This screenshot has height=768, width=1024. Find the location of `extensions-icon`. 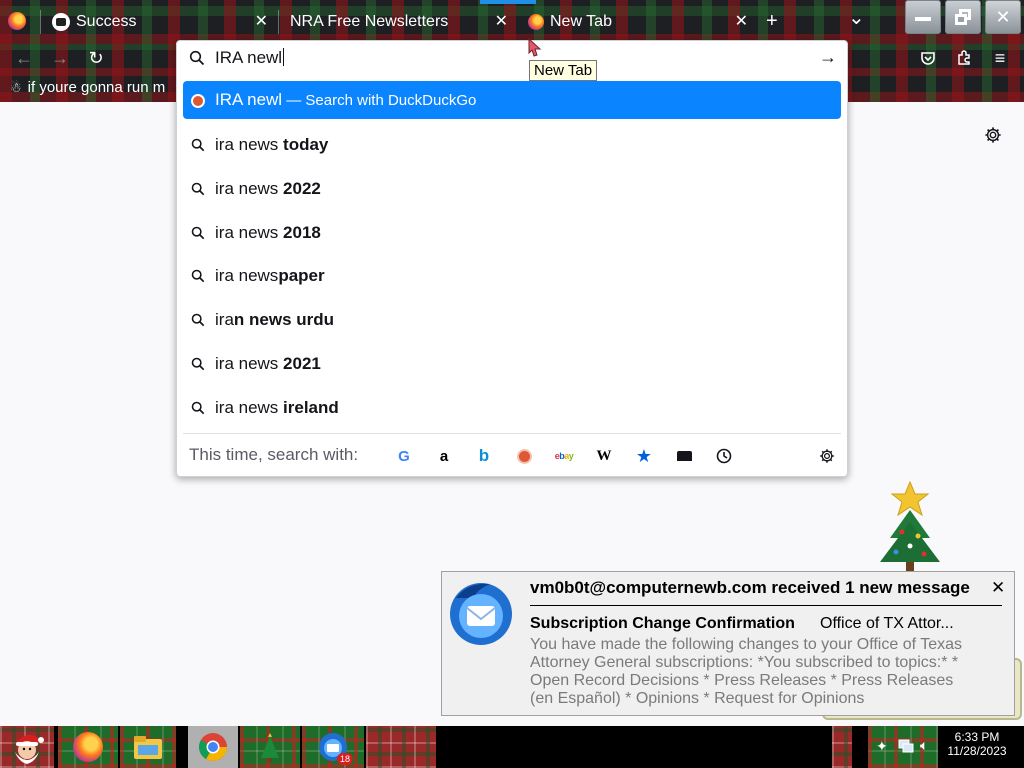

extensions-icon is located at coordinates (964, 58).